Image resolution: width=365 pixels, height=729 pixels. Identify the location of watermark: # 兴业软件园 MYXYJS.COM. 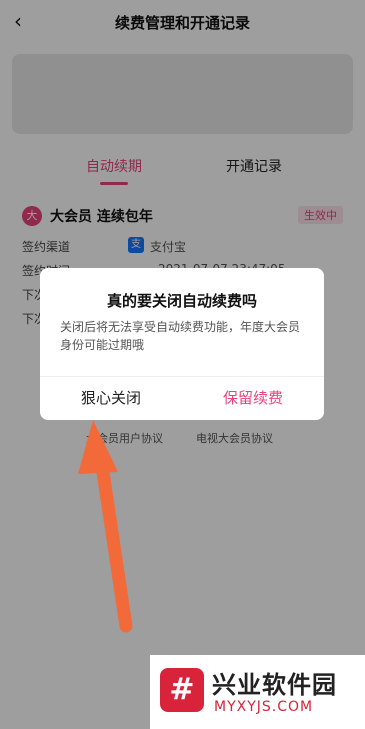
(257, 692).